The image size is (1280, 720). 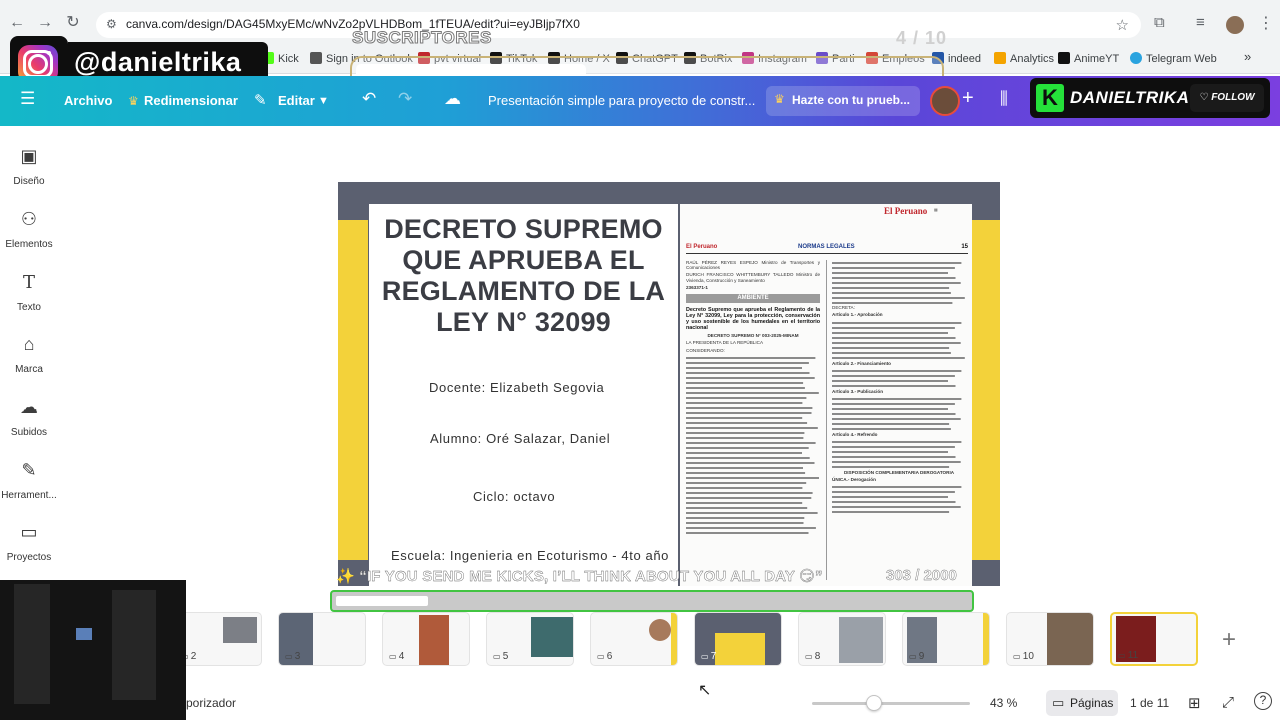 I want to click on bookmark-analytics: Analytics, so click(x=1024, y=58).